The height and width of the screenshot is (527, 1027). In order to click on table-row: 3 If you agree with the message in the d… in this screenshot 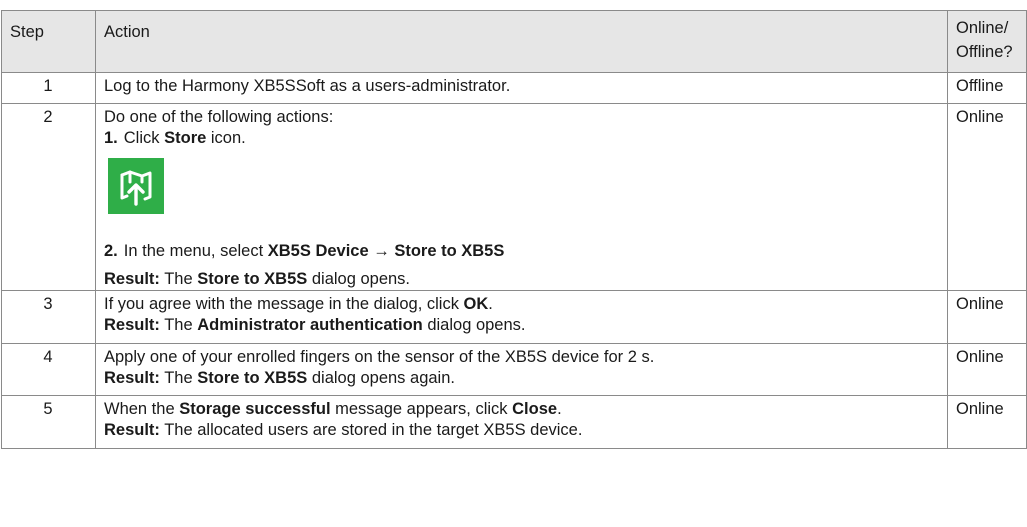, I will do `click(514, 317)`.